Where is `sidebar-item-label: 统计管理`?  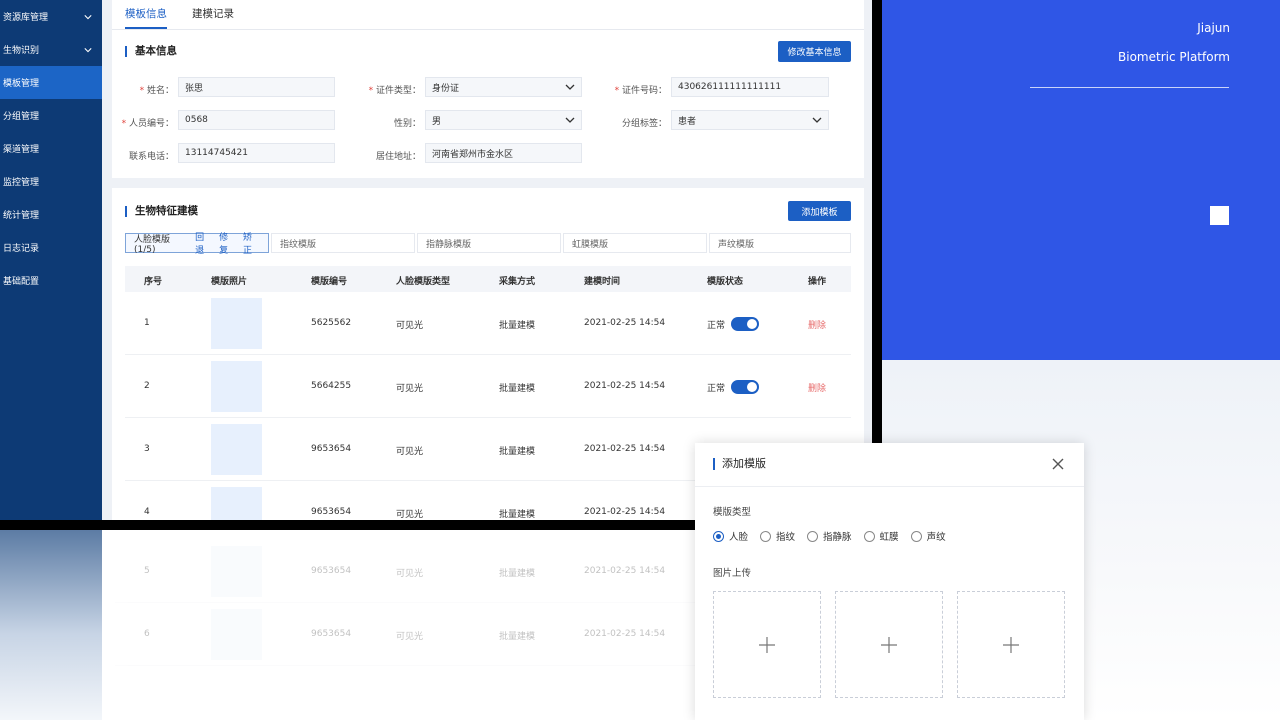
sidebar-item-label: 统计管理 is located at coordinates (21, 216).